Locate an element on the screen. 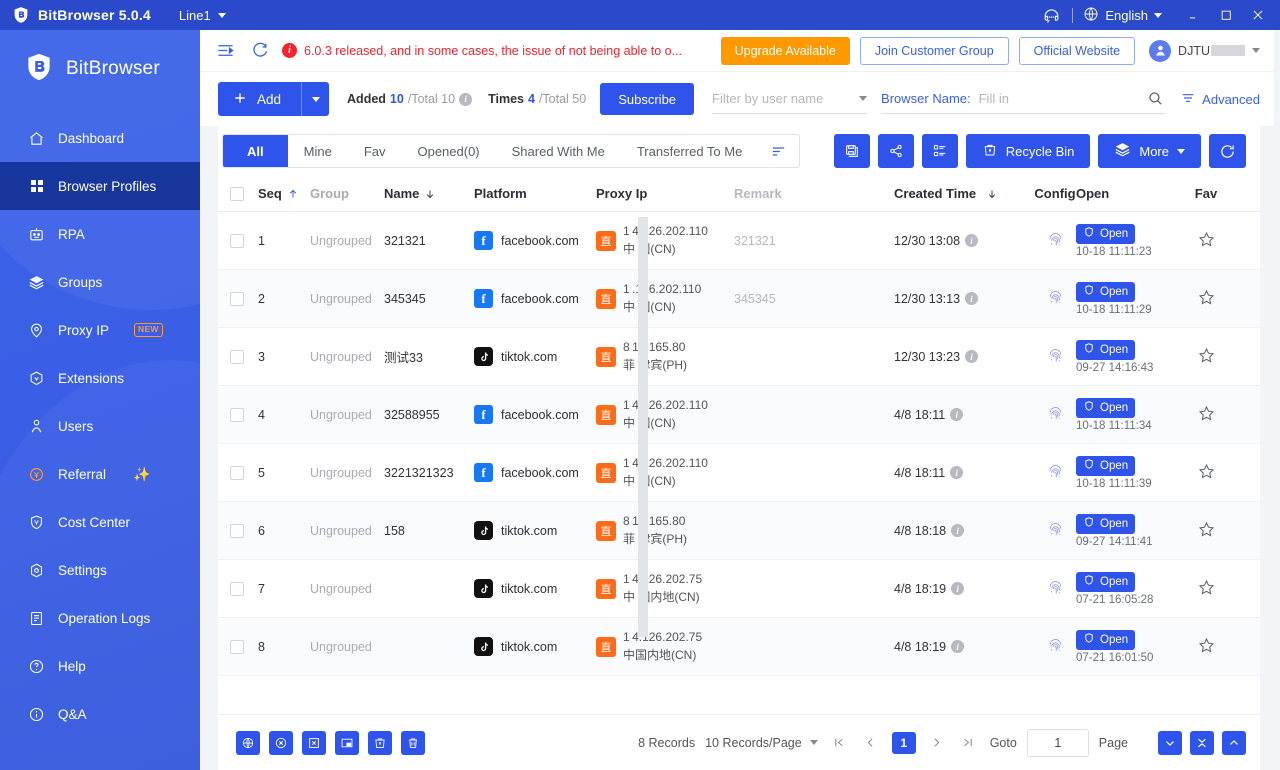  collapse-icon is located at coordinates (1202, 742).